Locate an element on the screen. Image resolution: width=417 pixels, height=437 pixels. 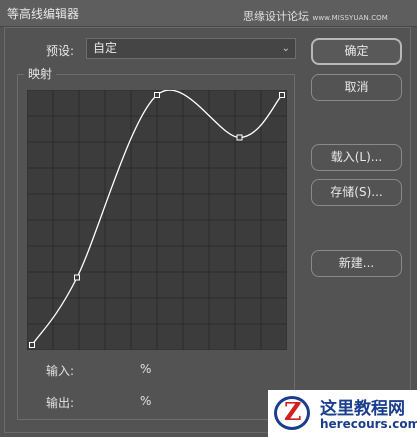
watermark-url: www.MISSYUAN.COM is located at coordinates (350, 18).